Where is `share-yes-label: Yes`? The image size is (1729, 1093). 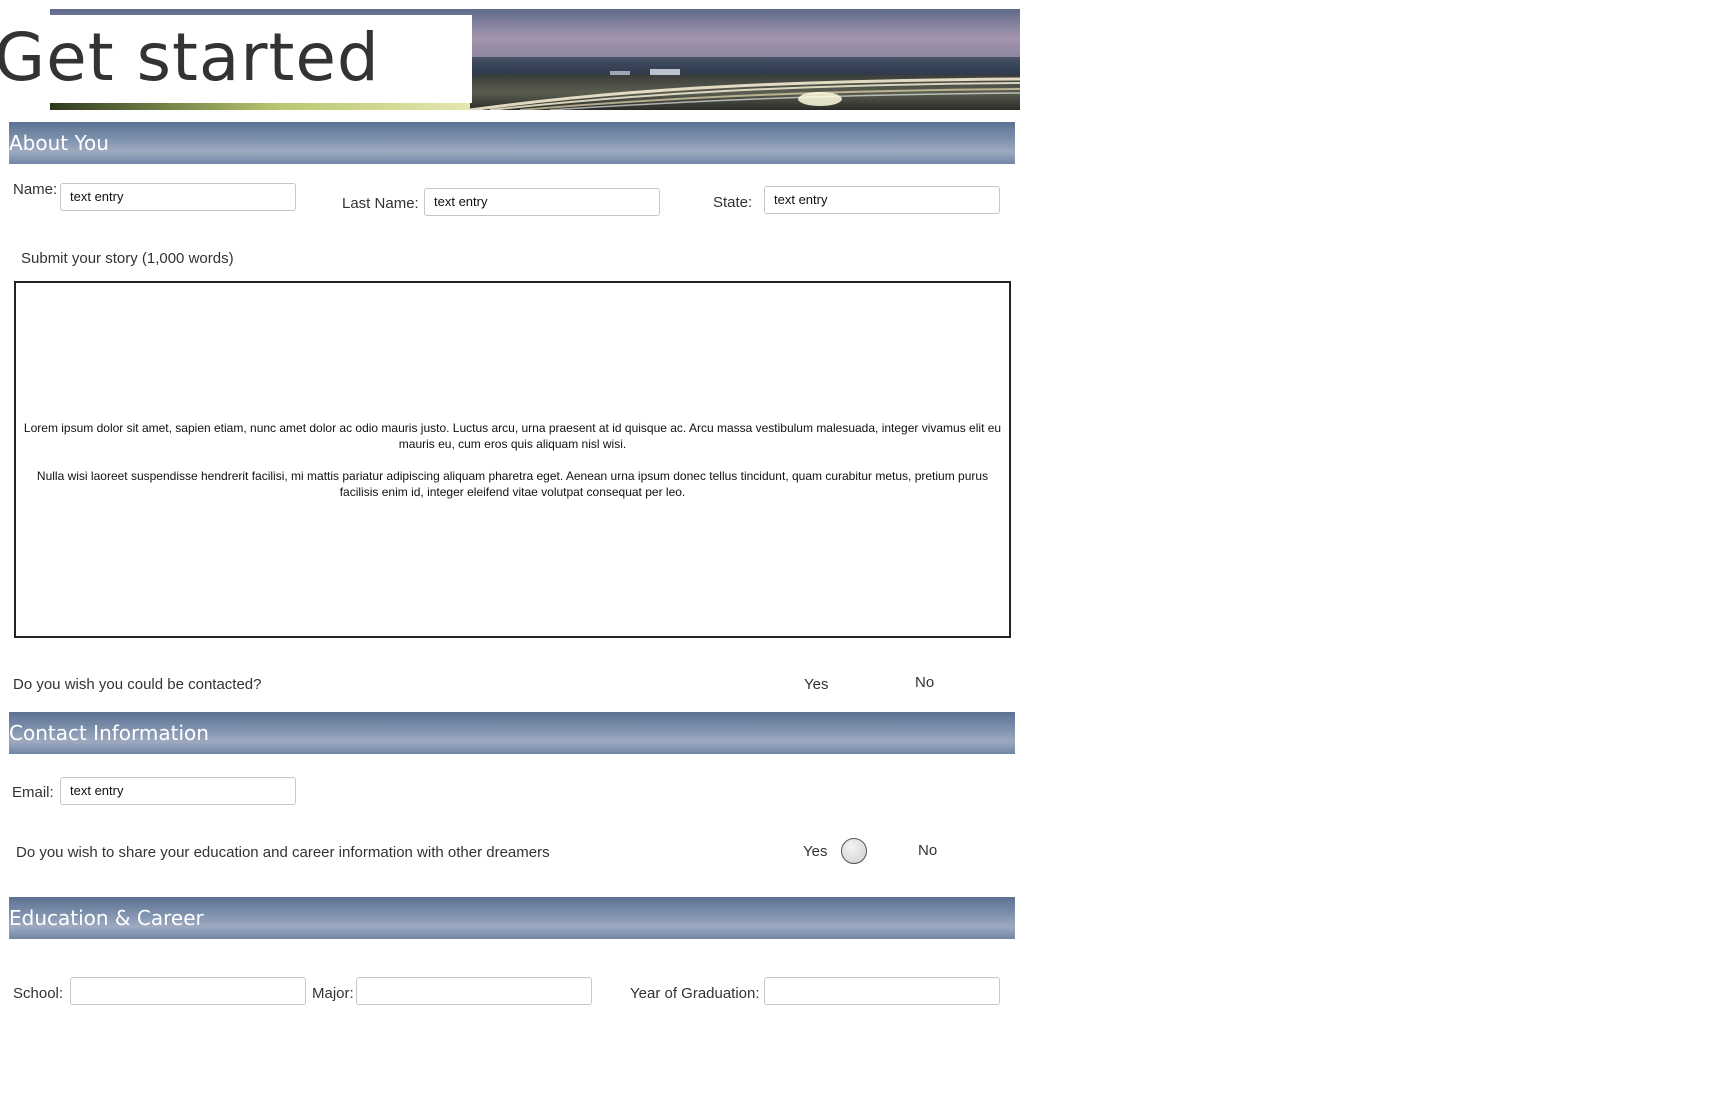 share-yes-label: Yes is located at coordinates (815, 851).